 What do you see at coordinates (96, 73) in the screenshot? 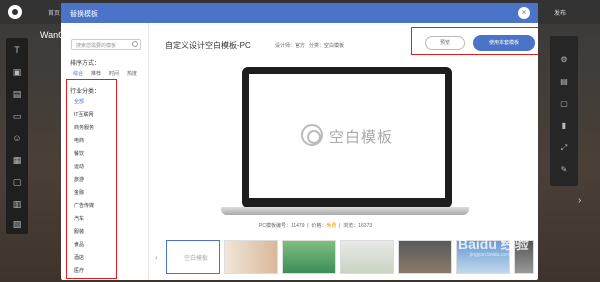
I see `sort-option-recommended: 推荐` at bounding box center [96, 73].